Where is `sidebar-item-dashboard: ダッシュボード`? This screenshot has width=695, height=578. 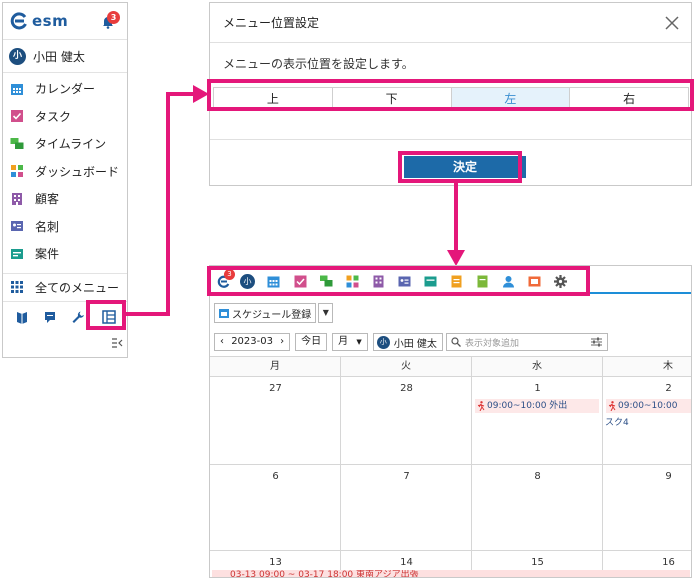
sidebar-item-dashboard: ダッシュボード is located at coordinates (65, 172).